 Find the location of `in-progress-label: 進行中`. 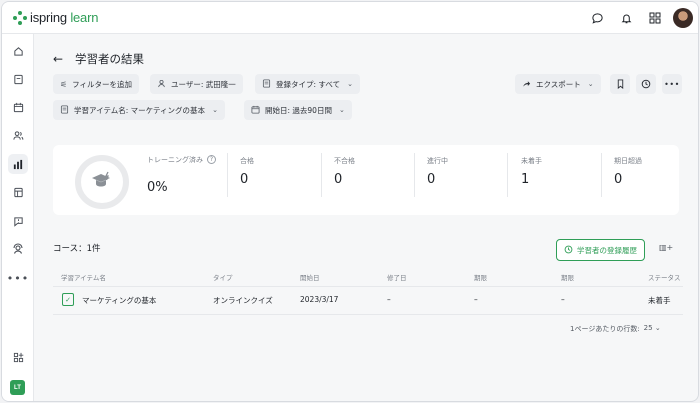

in-progress-label: 進行中 is located at coordinates (437, 161).